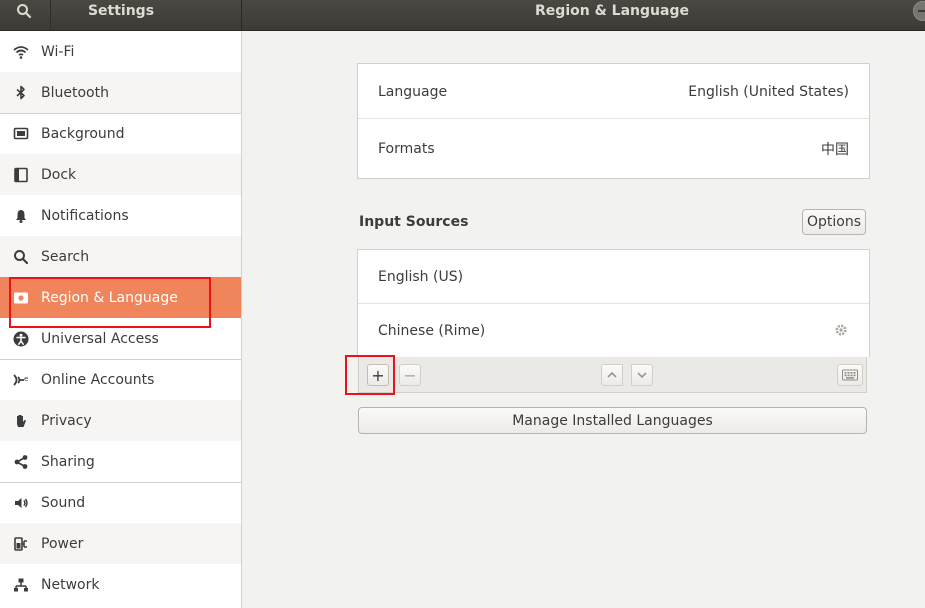  Describe the element at coordinates (59, 174) in the screenshot. I see `sidebar-item-label: Dock` at that location.